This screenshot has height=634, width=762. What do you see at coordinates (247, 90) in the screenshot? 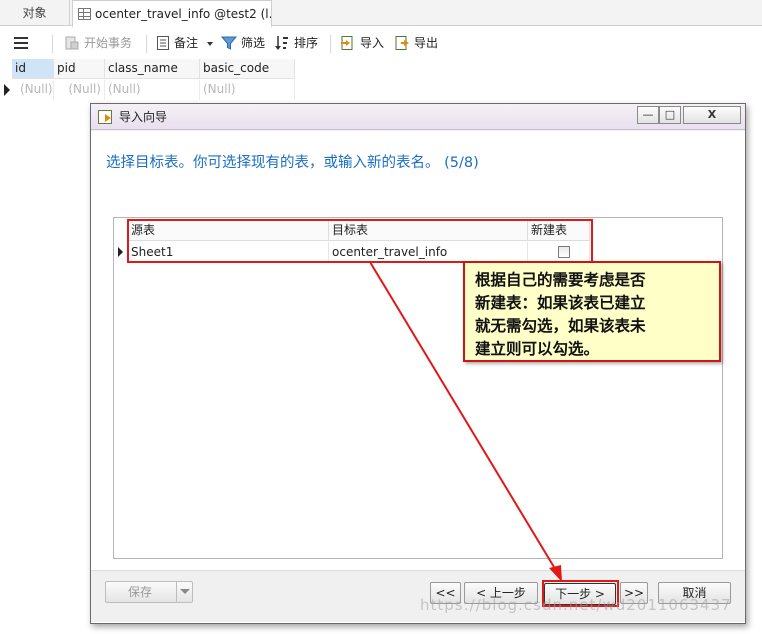
I see `cell-basic-code: (Null)` at bounding box center [247, 90].